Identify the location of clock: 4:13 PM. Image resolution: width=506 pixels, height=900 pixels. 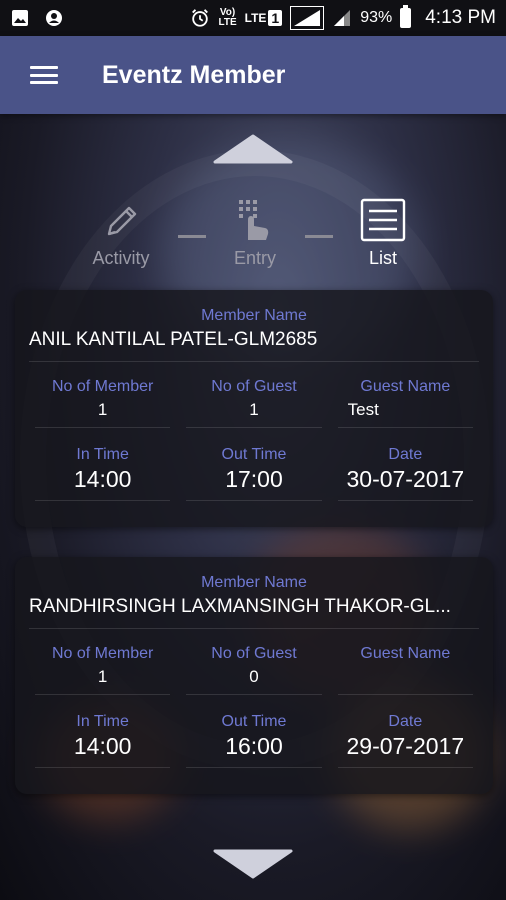
(460, 17).